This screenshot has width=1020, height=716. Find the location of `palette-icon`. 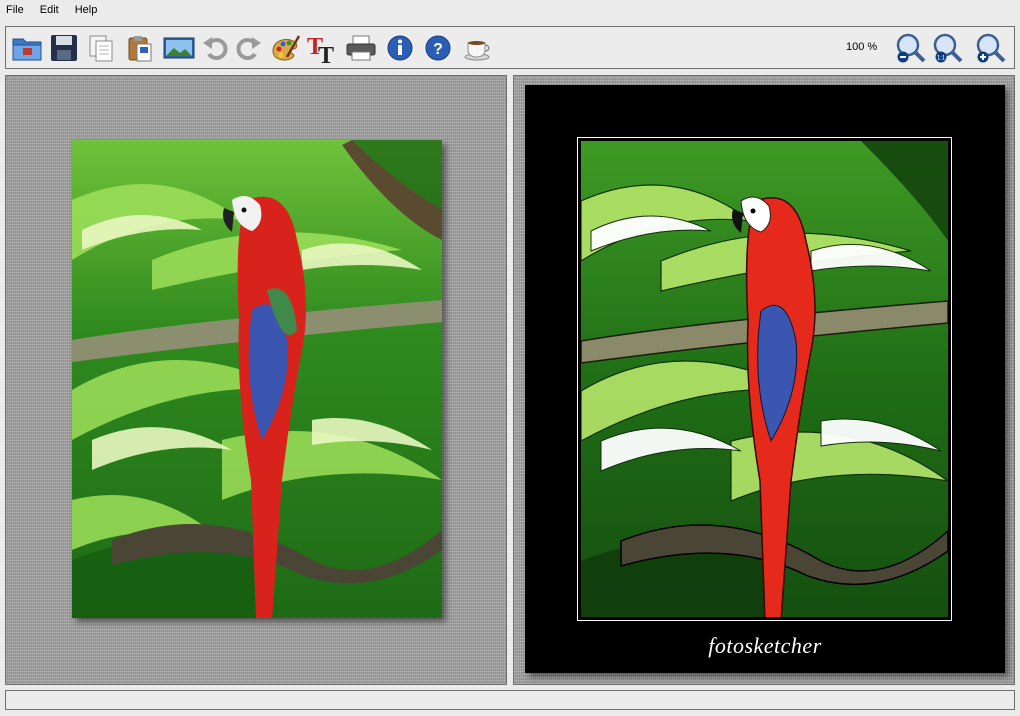

palette-icon is located at coordinates (286, 48).